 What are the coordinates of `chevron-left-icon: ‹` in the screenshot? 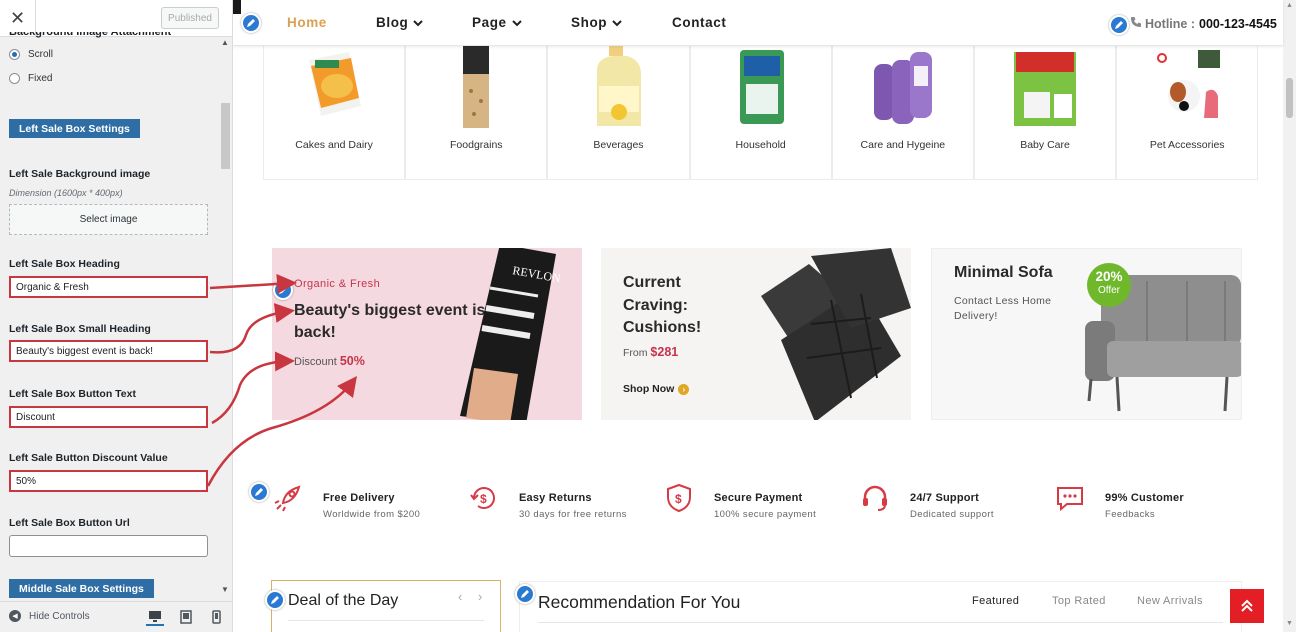 It's located at (460, 596).